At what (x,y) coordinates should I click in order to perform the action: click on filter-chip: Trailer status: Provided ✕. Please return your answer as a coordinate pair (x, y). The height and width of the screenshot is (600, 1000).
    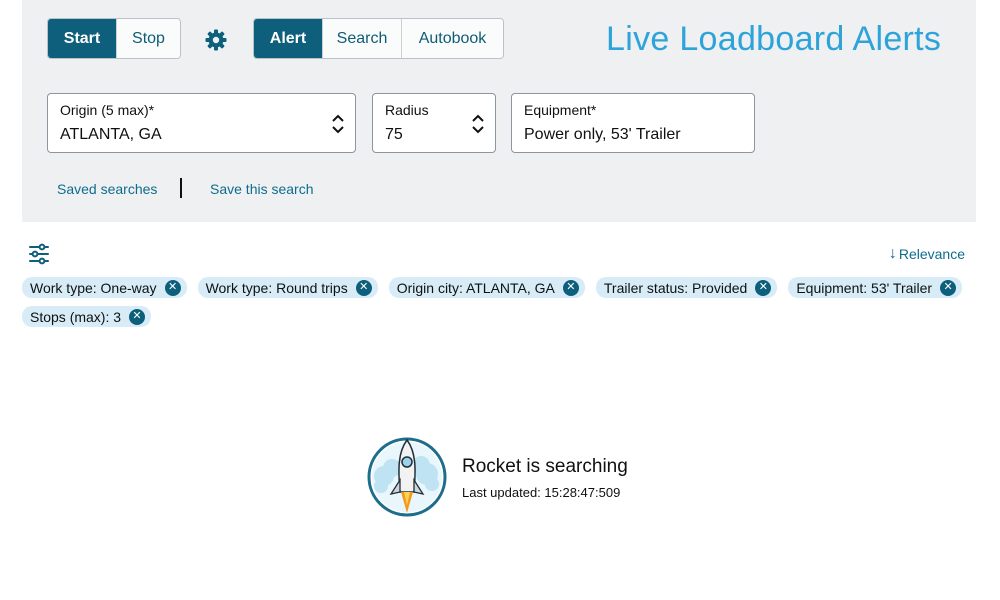
    Looking at the image, I should click on (686, 287).